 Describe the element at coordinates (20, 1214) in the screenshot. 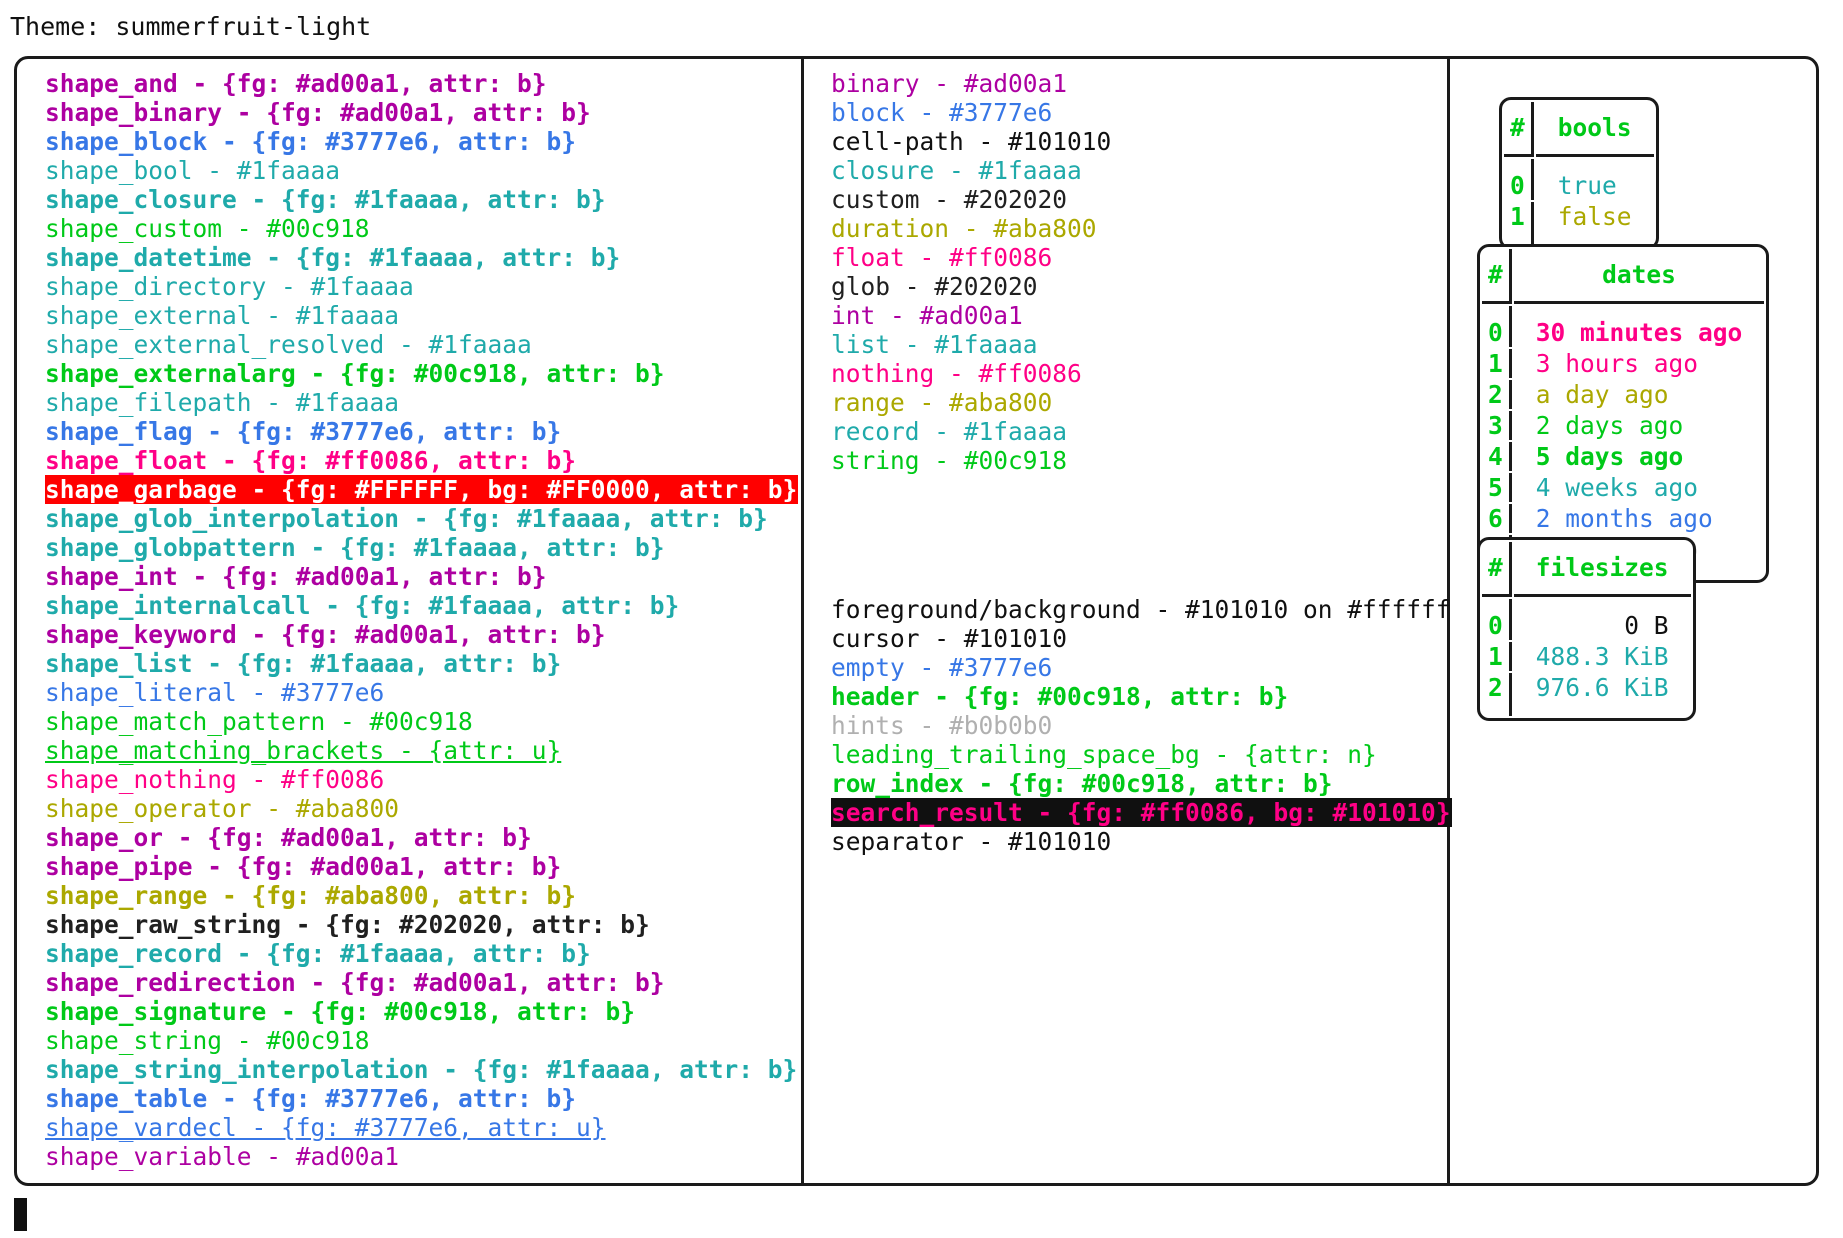

I see `terminal-cursor` at that location.